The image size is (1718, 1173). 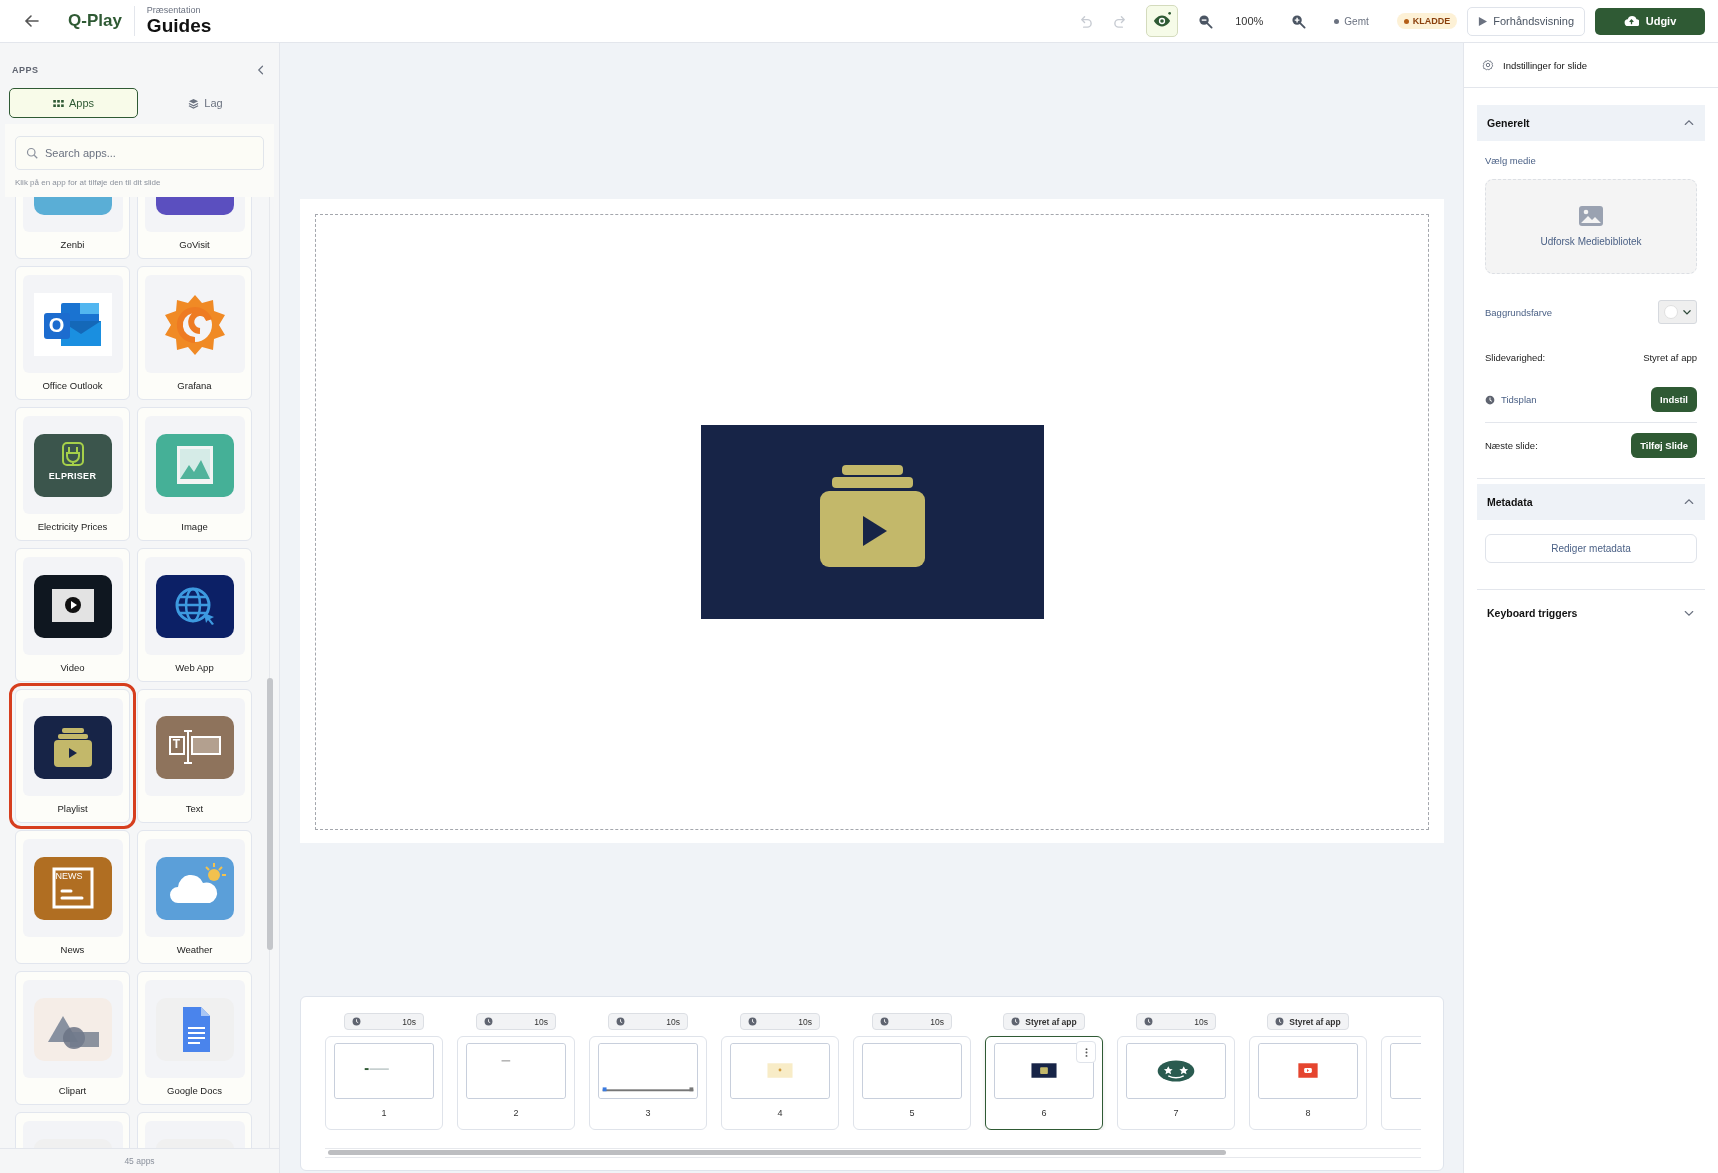 What do you see at coordinates (194, 667) in the screenshot?
I see `app-name: Web App` at bounding box center [194, 667].